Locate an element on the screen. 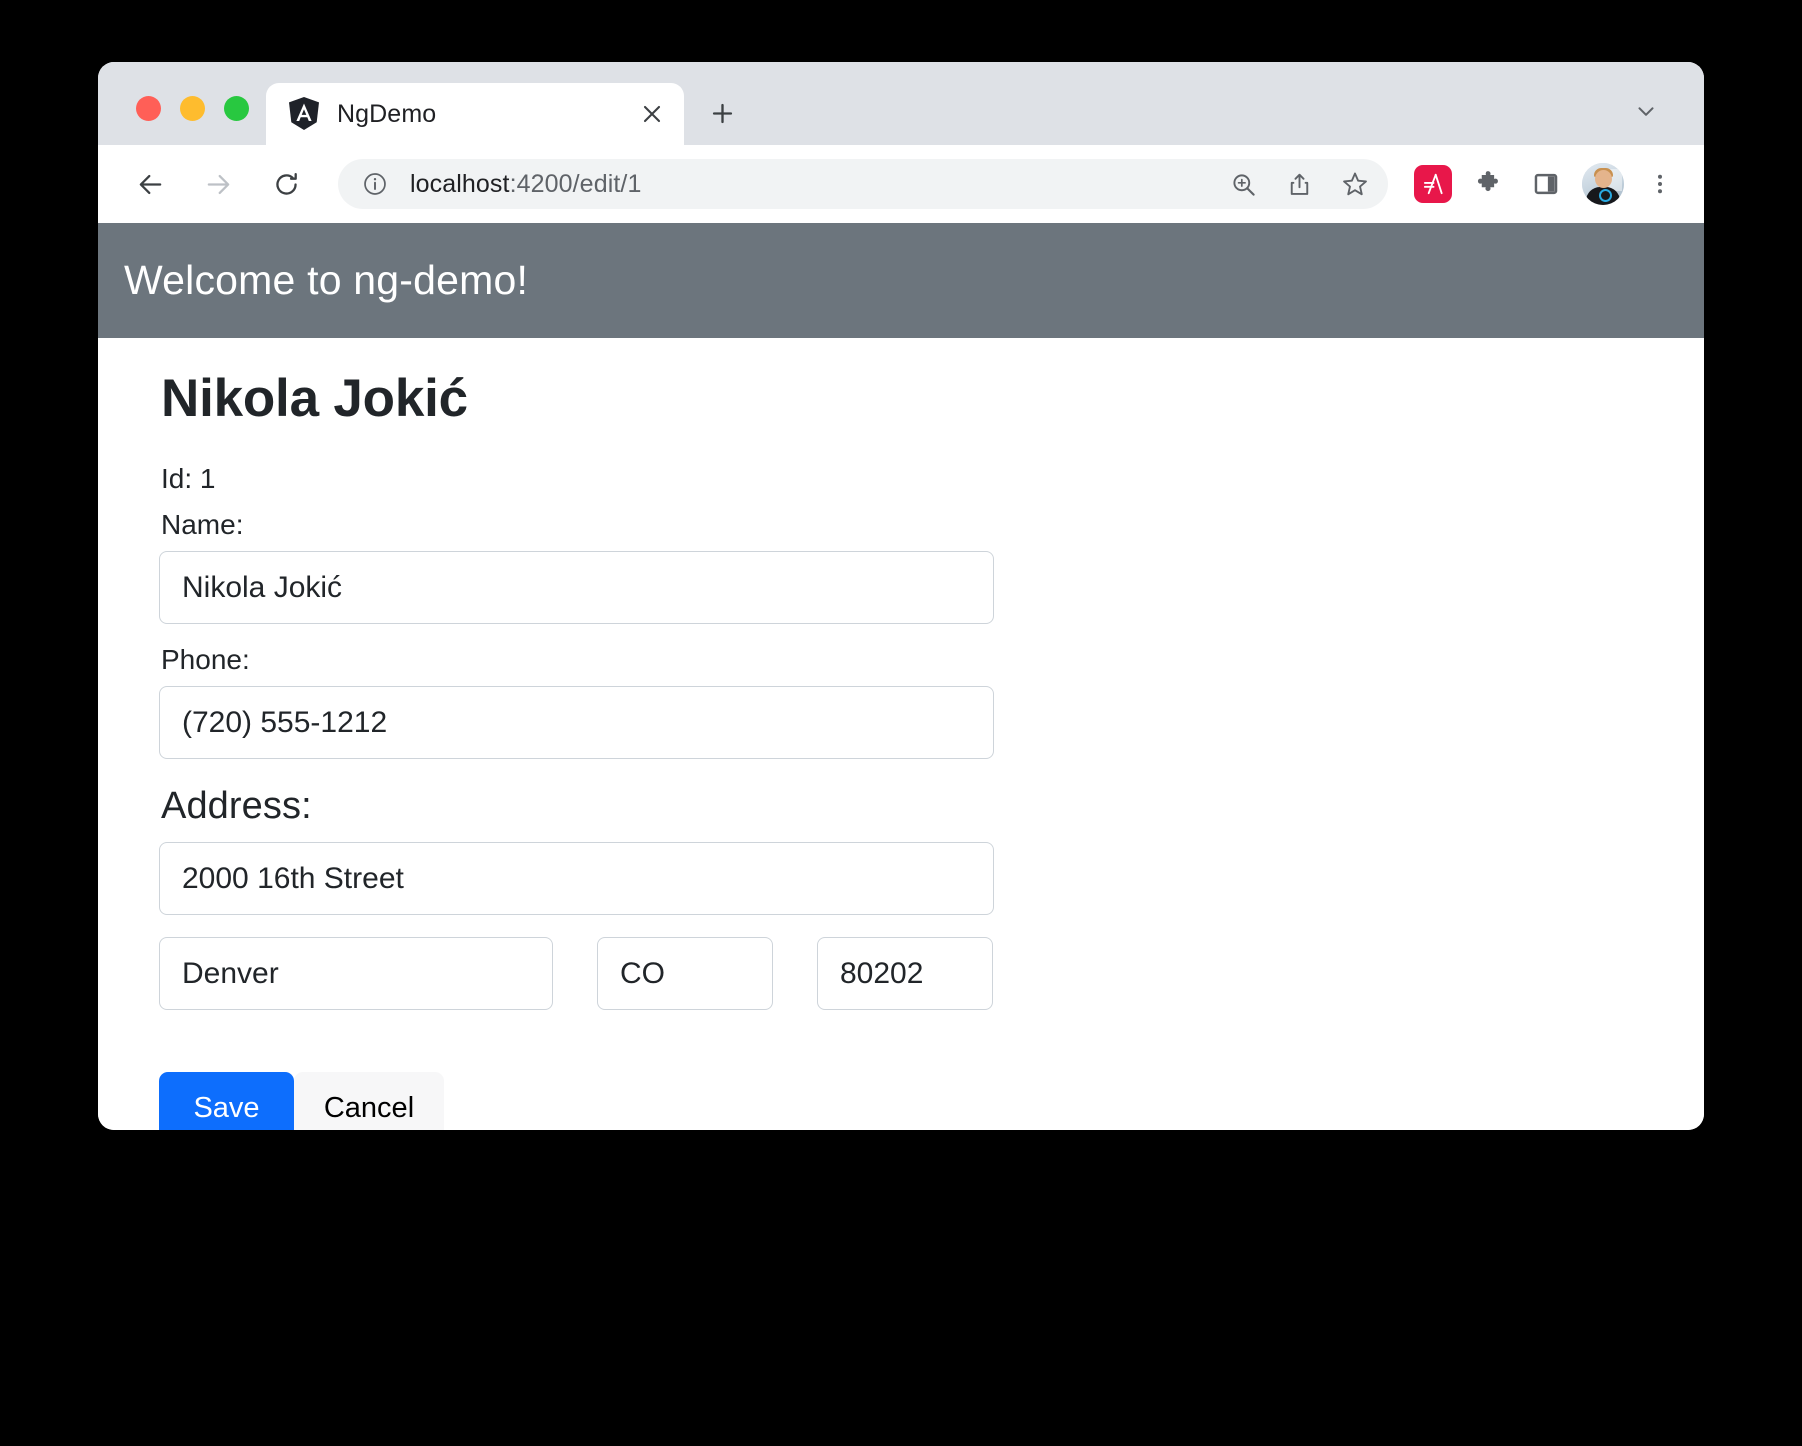  address-row is located at coordinates (931, 973).